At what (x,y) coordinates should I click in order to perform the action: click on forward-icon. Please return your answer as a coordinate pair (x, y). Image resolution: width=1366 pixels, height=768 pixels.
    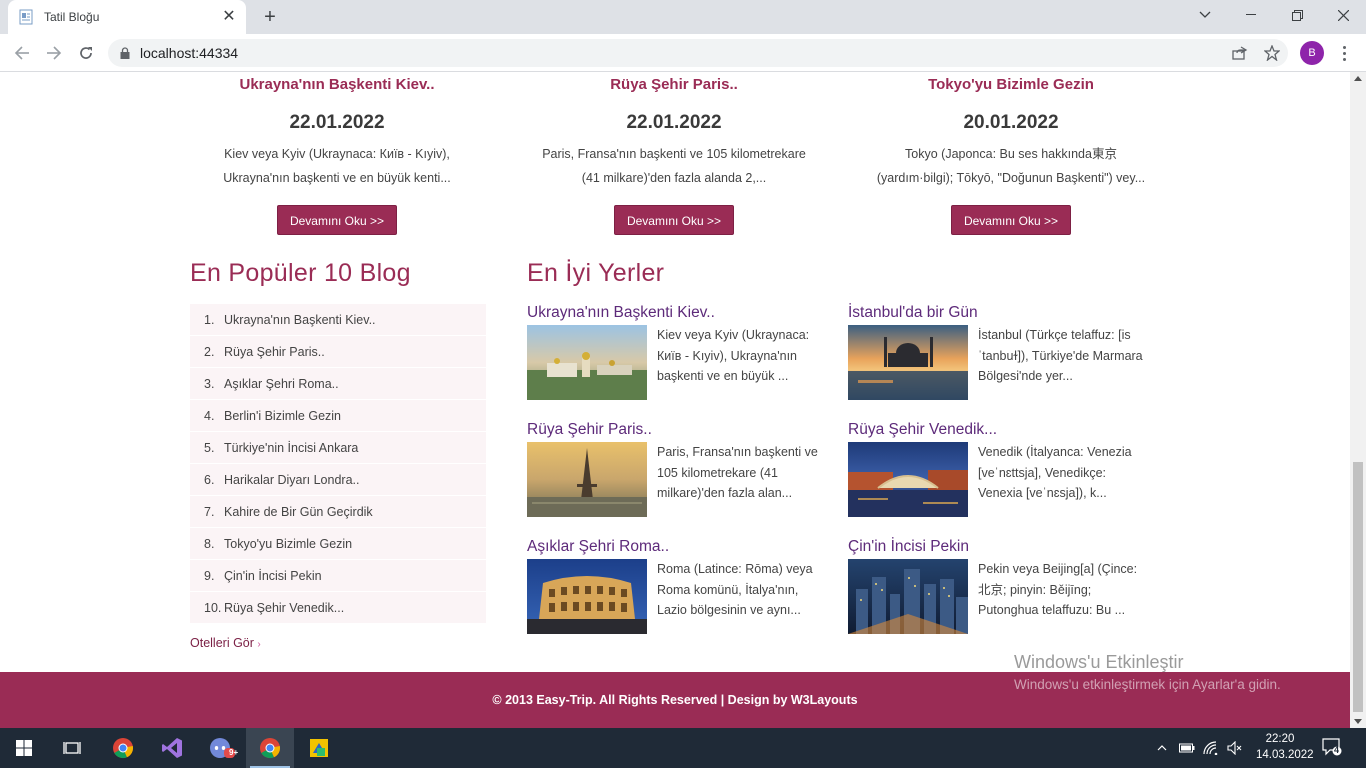
    Looking at the image, I should click on (54, 53).